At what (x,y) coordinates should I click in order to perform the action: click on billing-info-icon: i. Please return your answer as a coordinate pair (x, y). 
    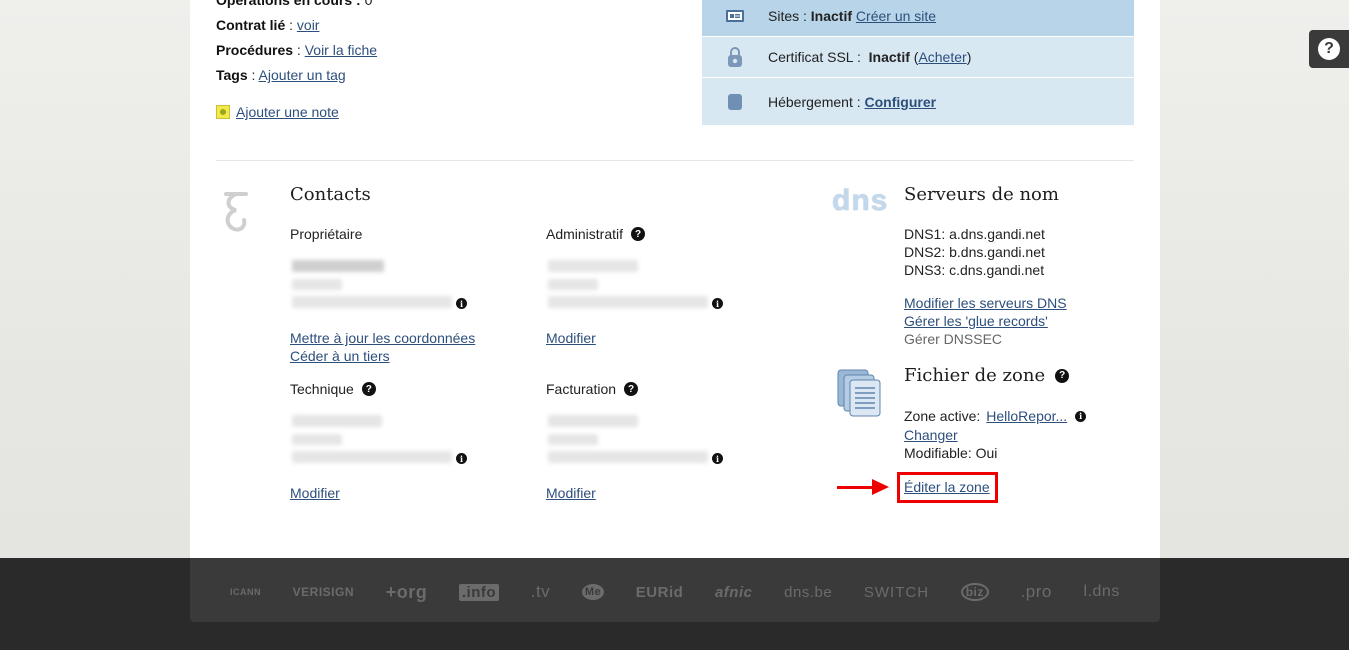
    Looking at the image, I should click on (717, 458).